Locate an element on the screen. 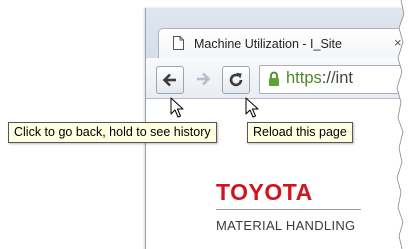  lock-icon is located at coordinates (274, 78).